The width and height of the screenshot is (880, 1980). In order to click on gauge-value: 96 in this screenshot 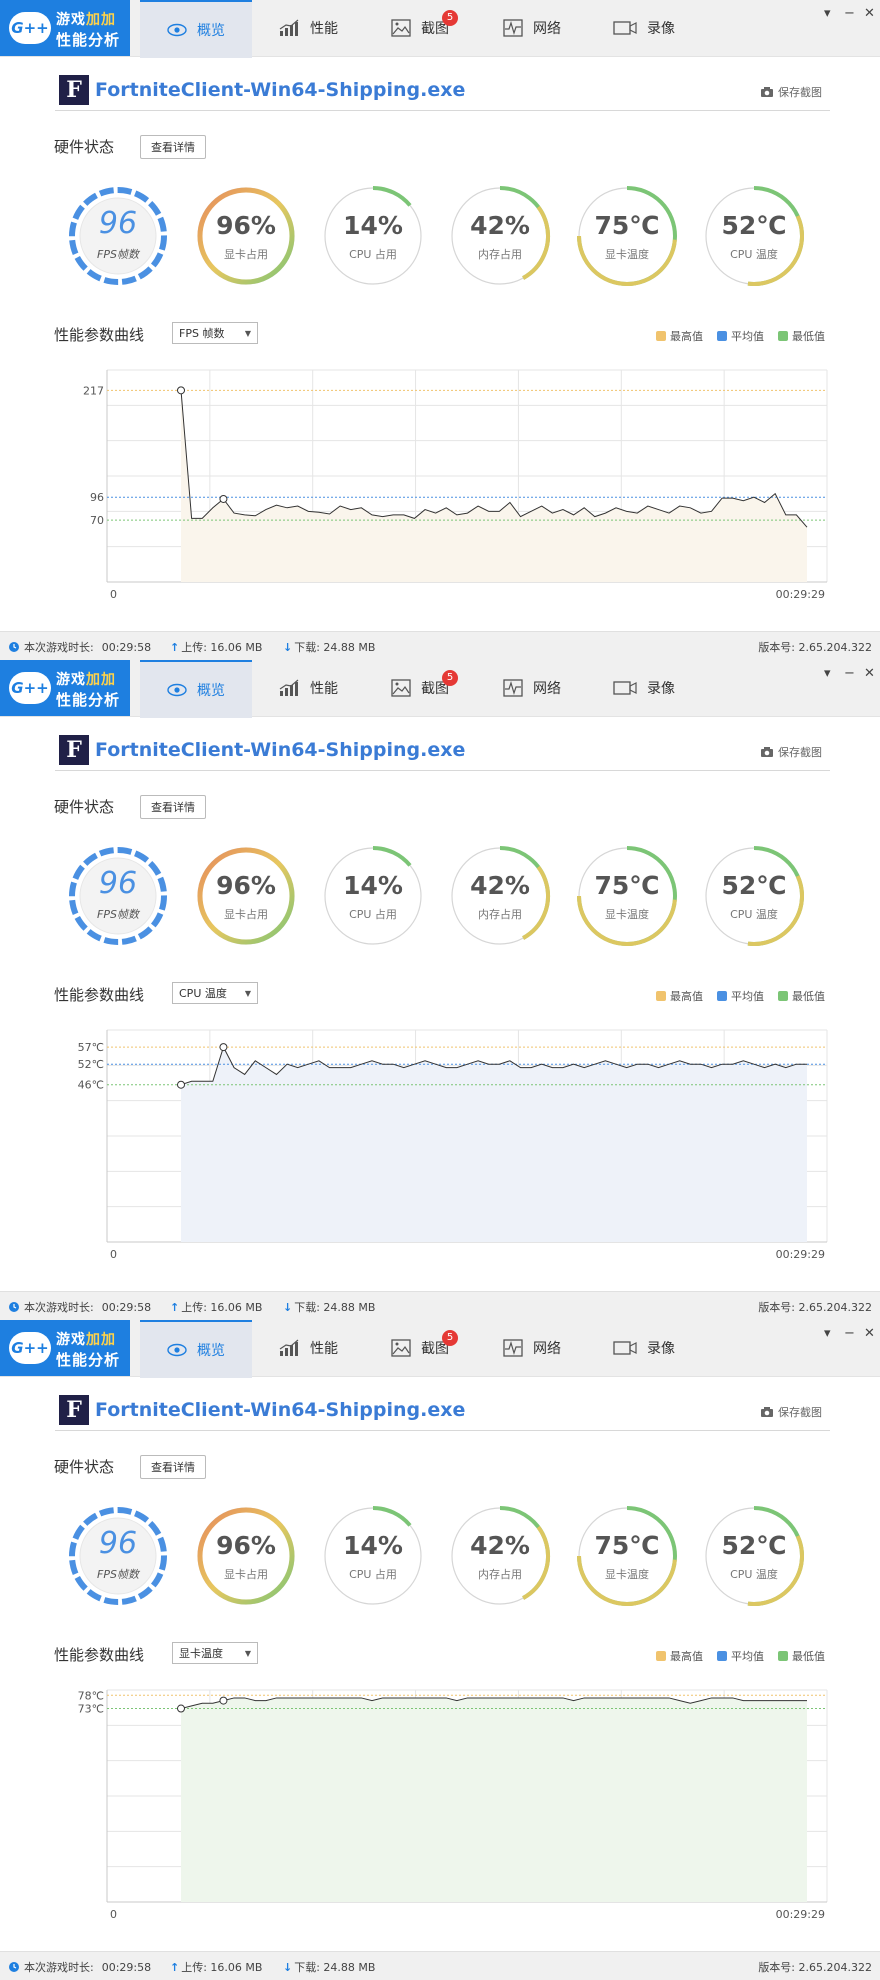, I will do `click(118, 883)`.